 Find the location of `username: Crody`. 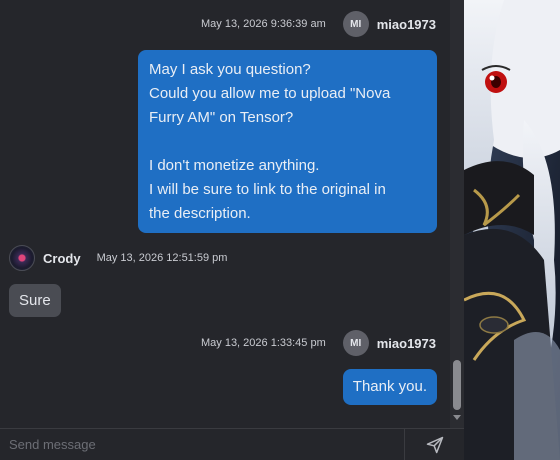

username: Crody is located at coordinates (62, 258).